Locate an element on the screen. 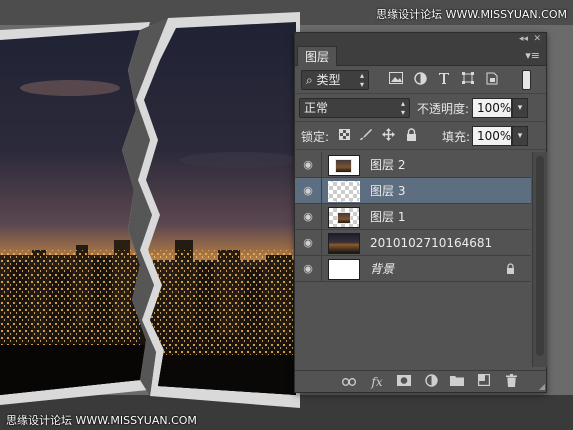 The width and height of the screenshot is (573, 430). blend-opacity-row: 正常 ▴ ▾ 不透明度: 100% ▾ is located at coordinates (420, 108).